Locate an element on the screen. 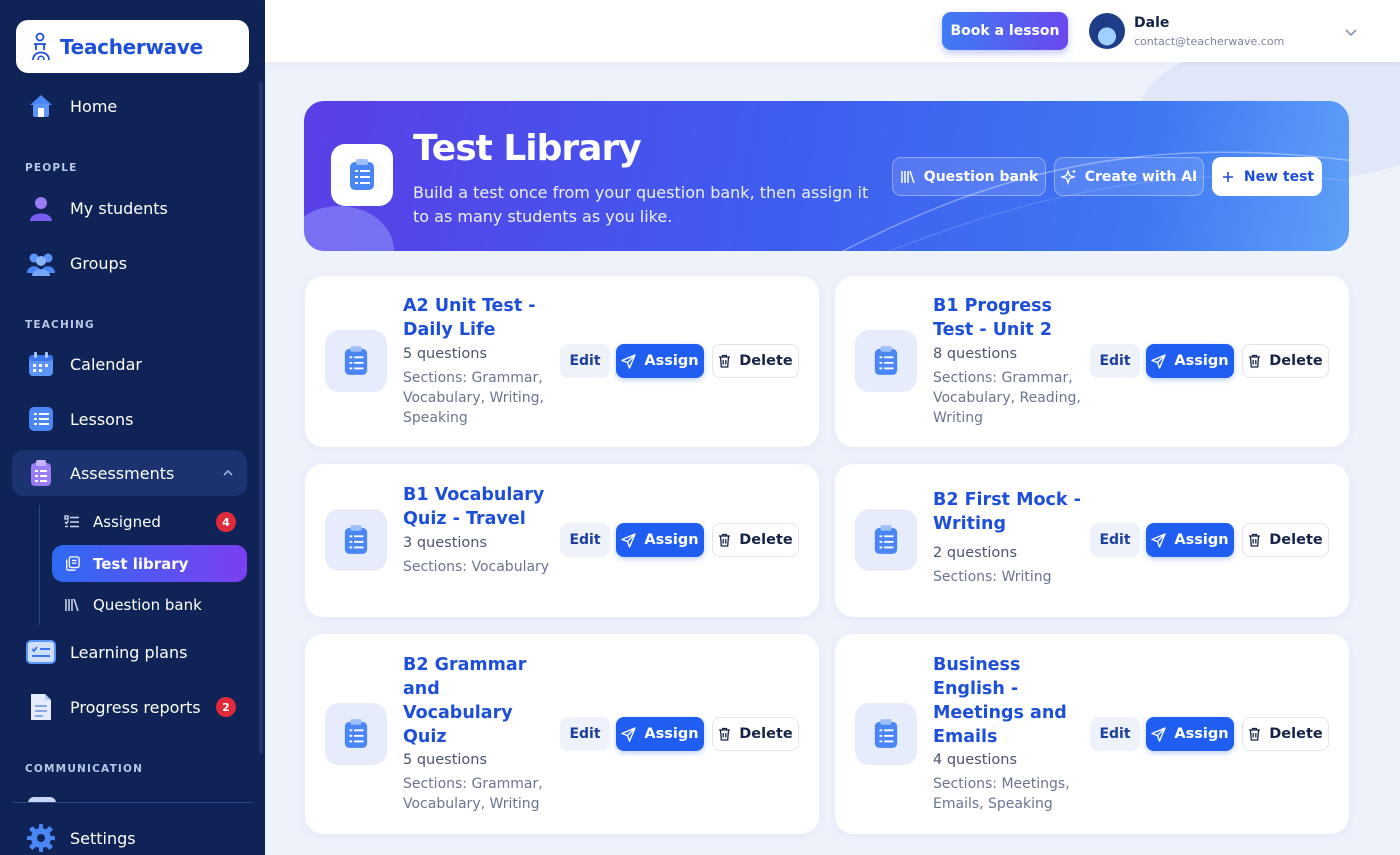  user-name: Dale is located at coordinates (1152, 23).